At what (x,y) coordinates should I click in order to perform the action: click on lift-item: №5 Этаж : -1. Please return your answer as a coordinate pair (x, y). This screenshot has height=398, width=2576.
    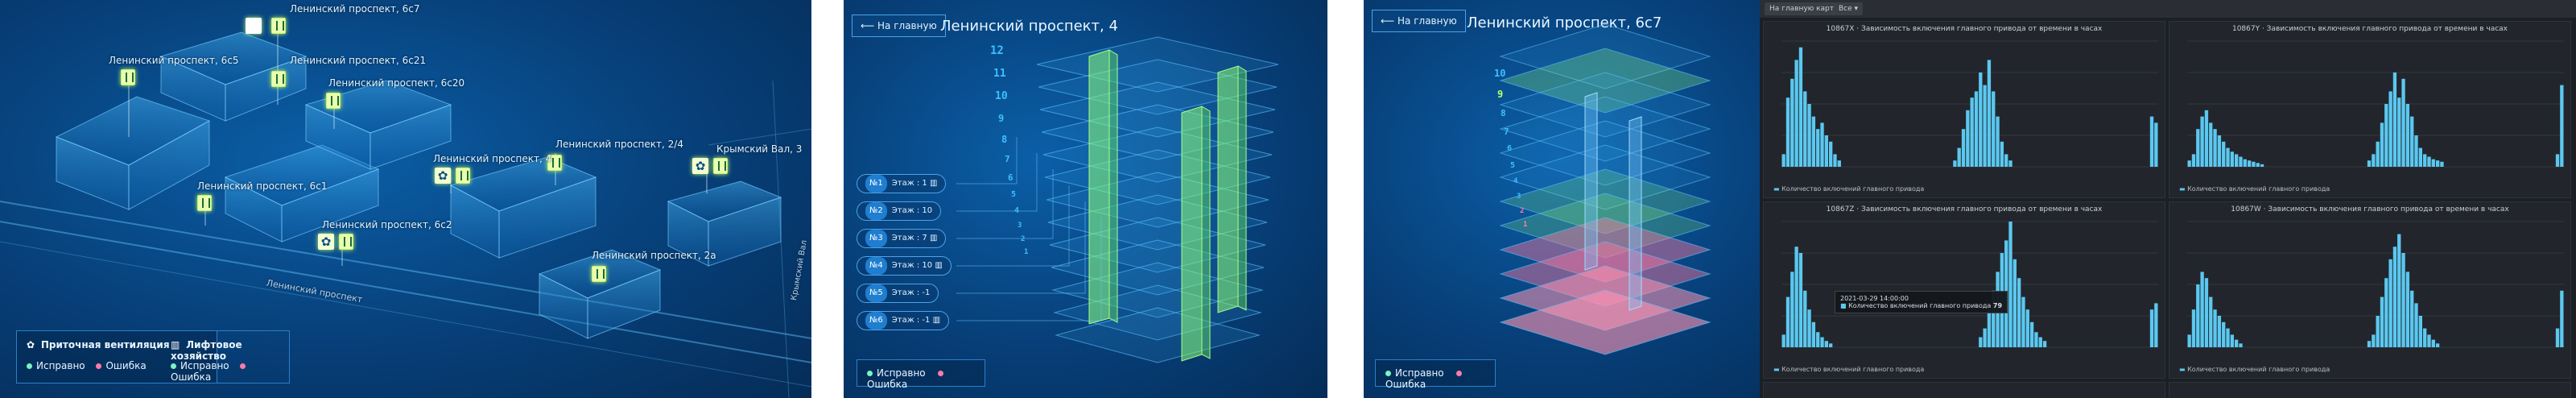
    Looking at the image, I should click on (898, 293).